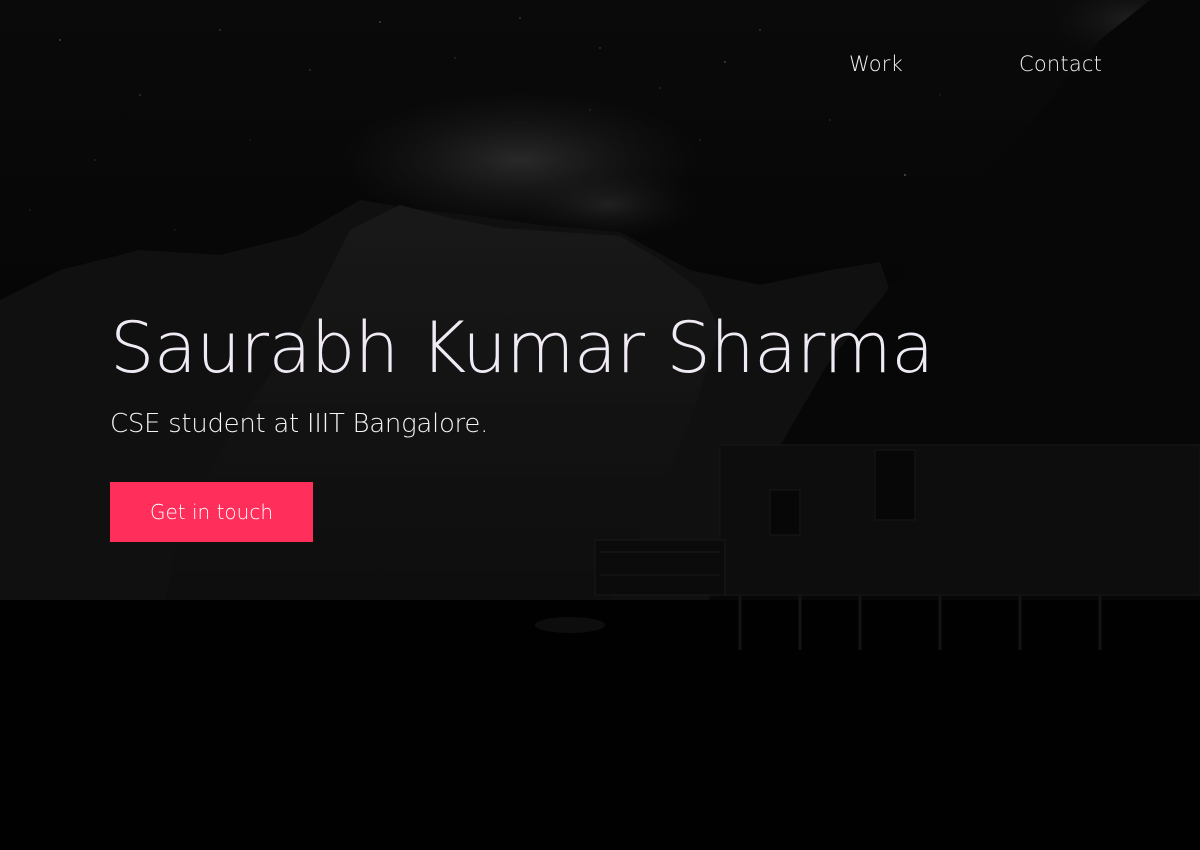 Image resolution: width=1200 pixels, height=850 pixels. Describe the element at coordinates (522, 348) in the screenshot. I see `page-title: Saurabh Kumar Sharma` at that location.